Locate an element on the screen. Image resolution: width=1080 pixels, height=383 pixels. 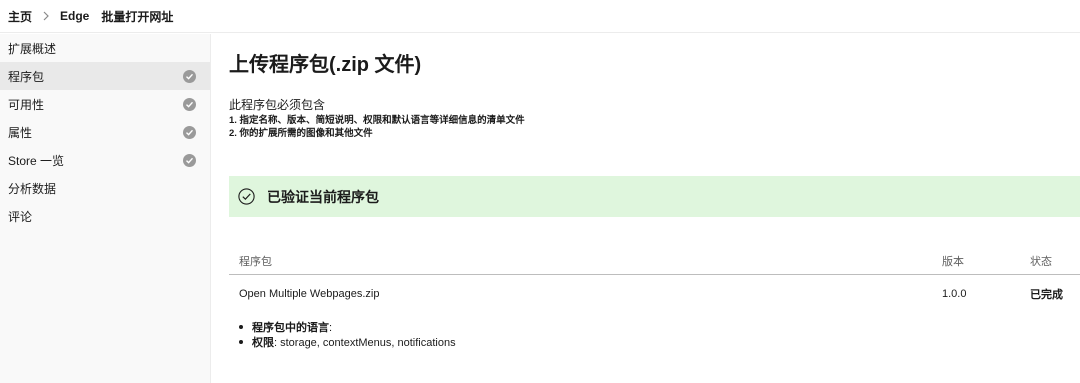
sidebar-item-label: 可用性 is located at coordinates (26, 104).